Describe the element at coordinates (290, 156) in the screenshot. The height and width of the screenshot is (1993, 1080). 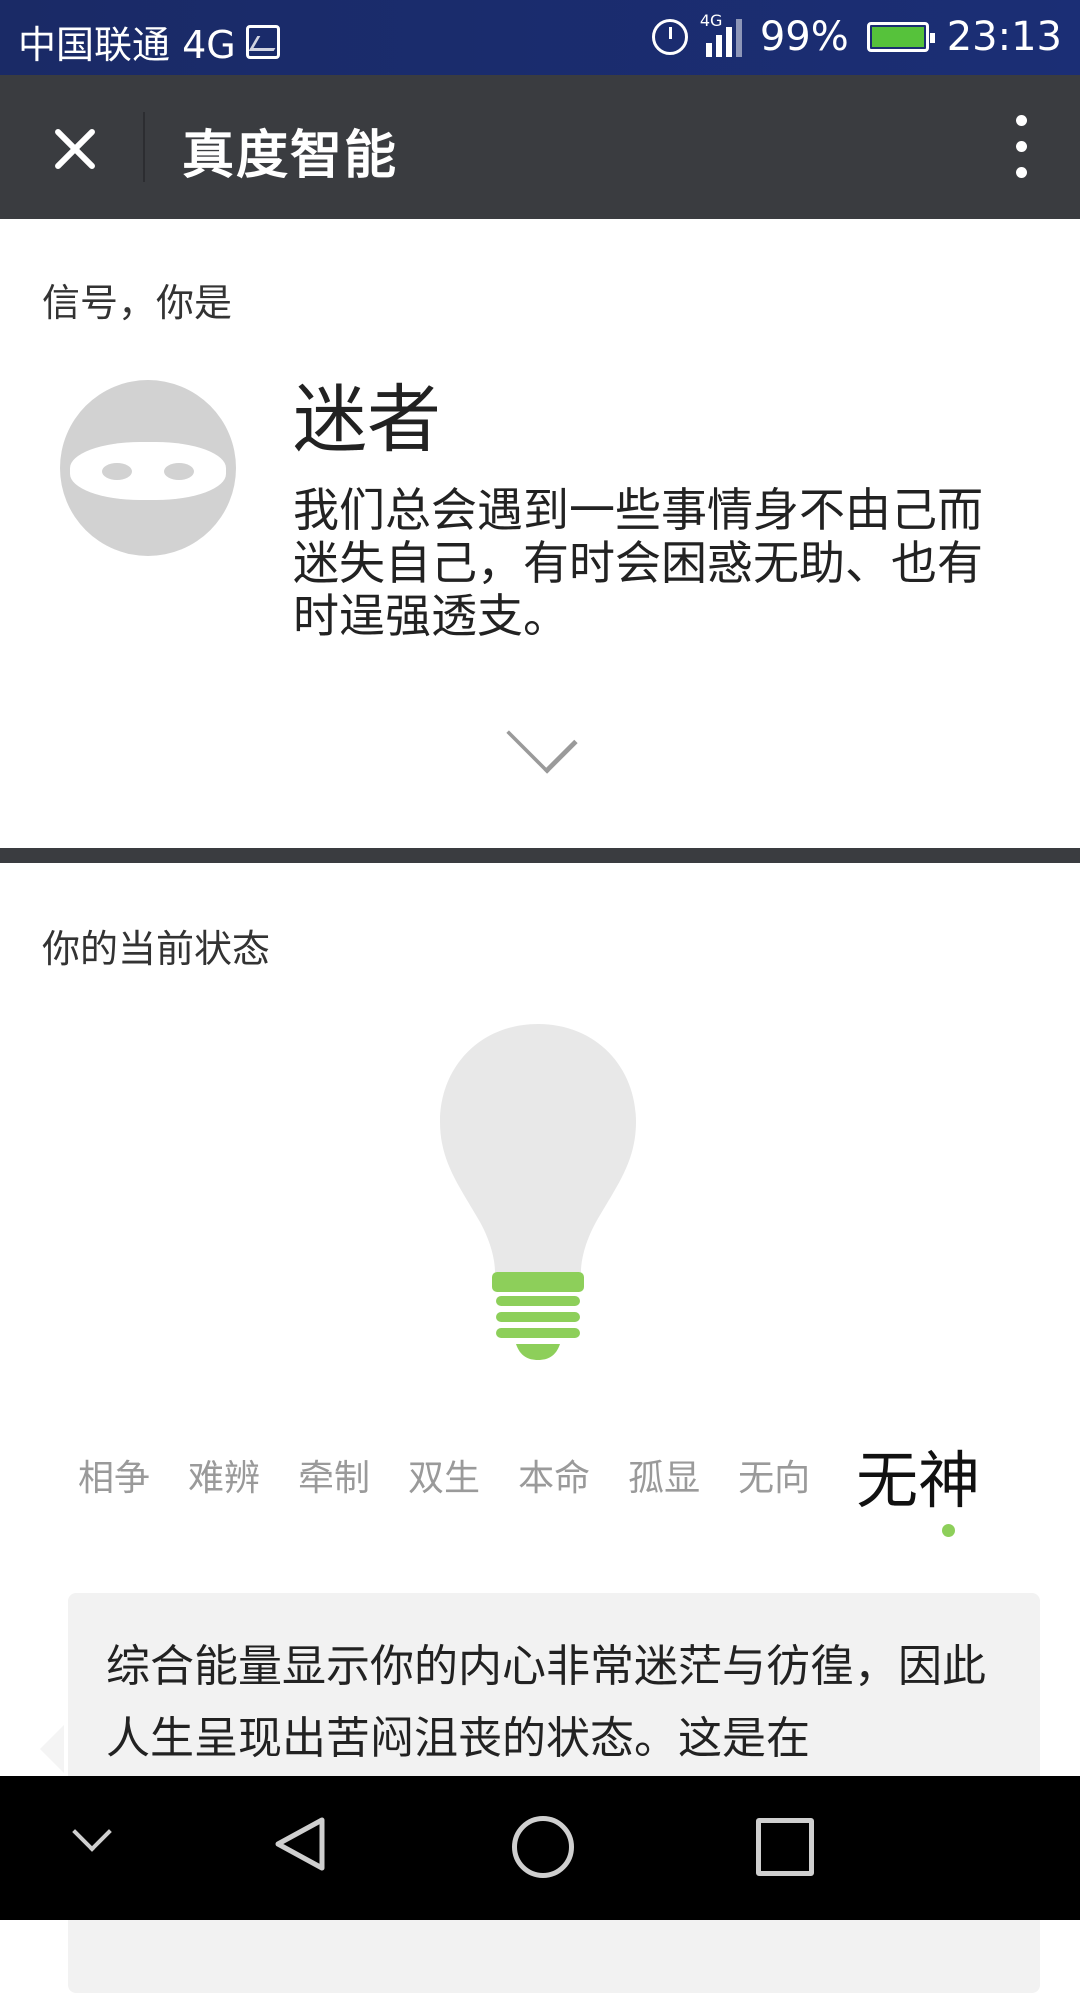
I see `page-title: 真度智能` at that location.